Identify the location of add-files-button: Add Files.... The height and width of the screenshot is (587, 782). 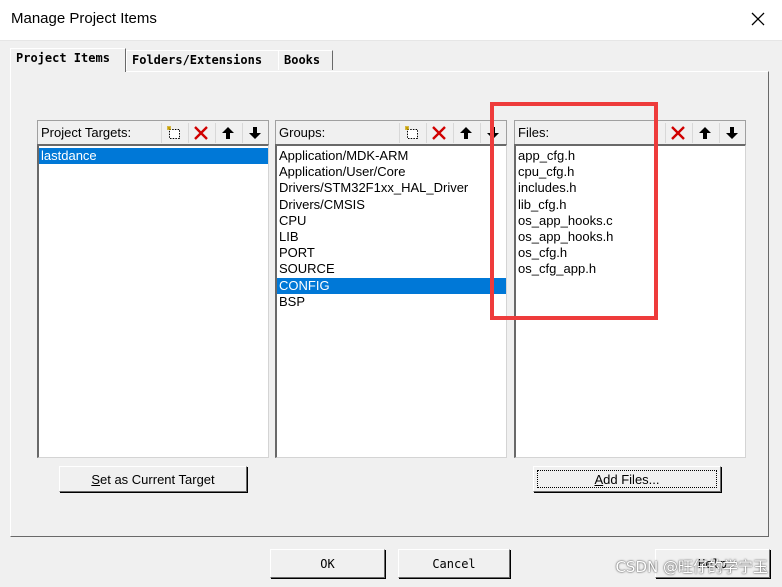
(627, 479).